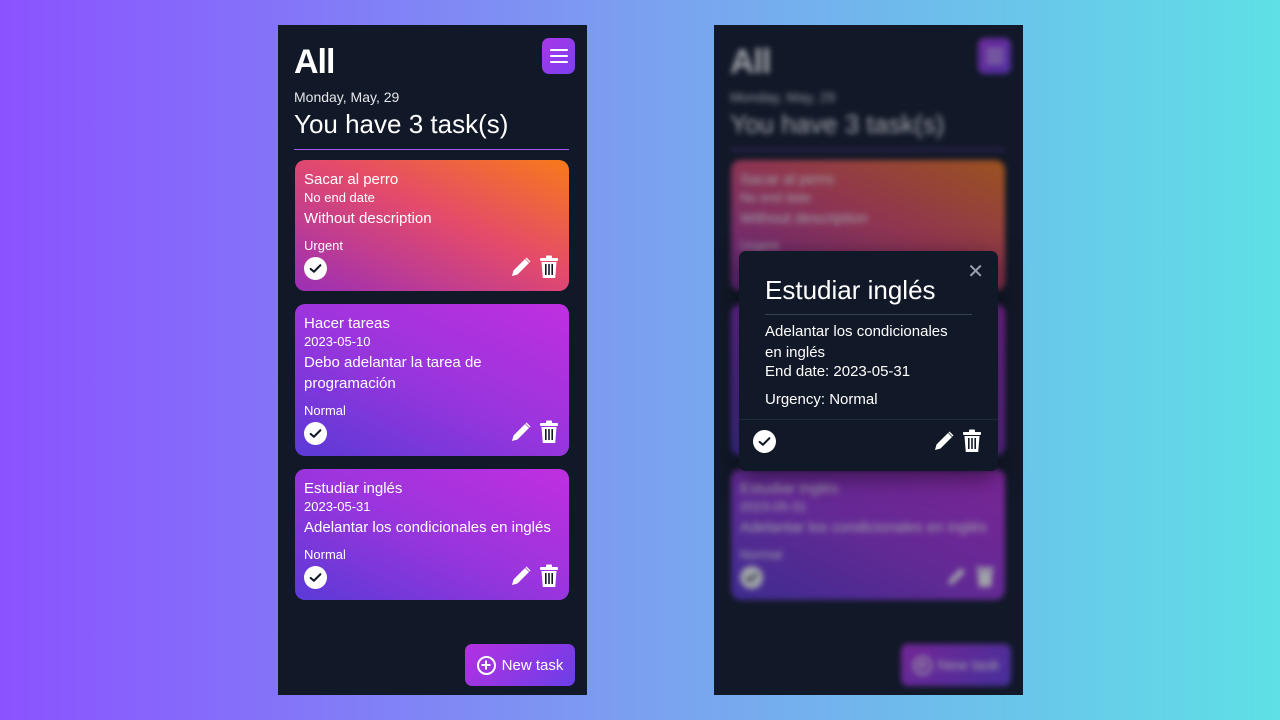 The height and width of the screenshot is (720, 1280). I want to click on task-date: 2023-05-10, so click(337, 341).